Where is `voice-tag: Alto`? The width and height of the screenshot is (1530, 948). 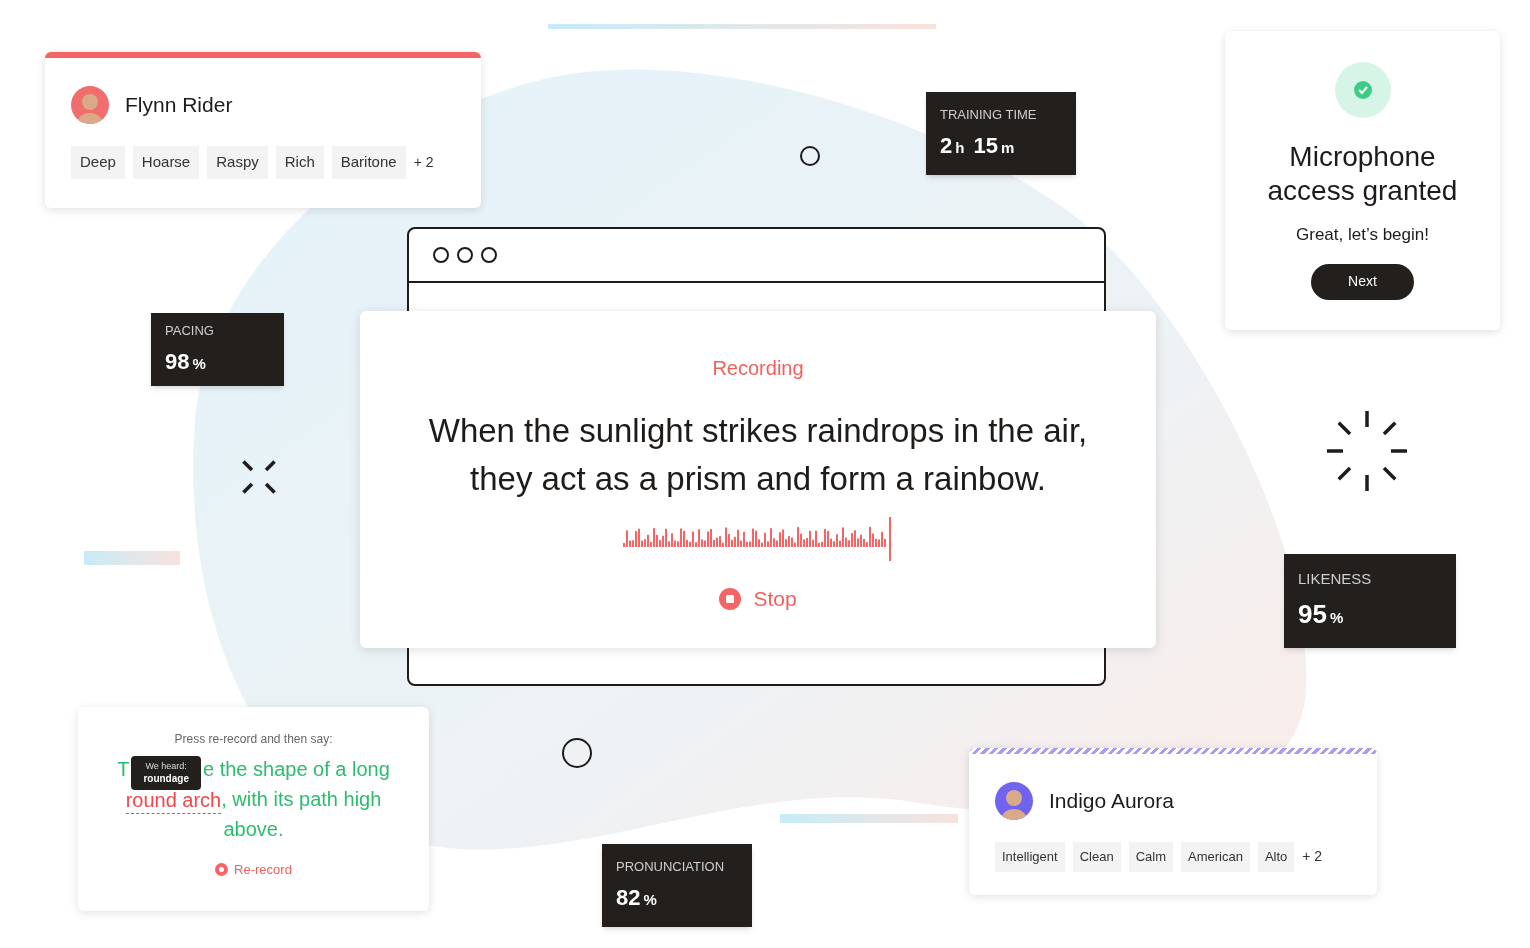
voice-tag: Alto is located at coordinates (1276, 857).